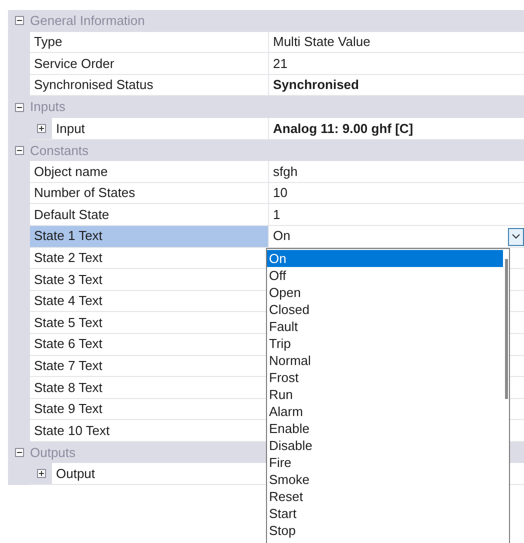 The height and width of the screenshot is (543, 524). I want to click on category-title: Inputs, so click(48, 107).